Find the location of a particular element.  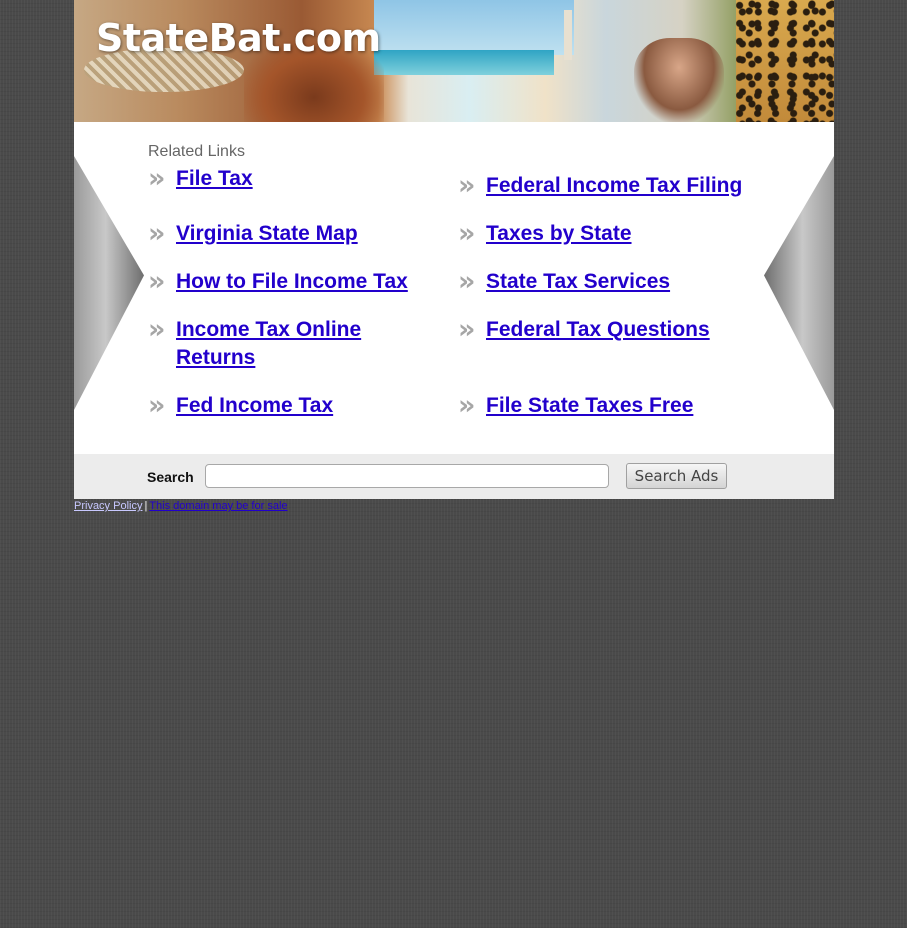

related-link-item: » Income Tax Online Returns is located at coordinates (273, 344).